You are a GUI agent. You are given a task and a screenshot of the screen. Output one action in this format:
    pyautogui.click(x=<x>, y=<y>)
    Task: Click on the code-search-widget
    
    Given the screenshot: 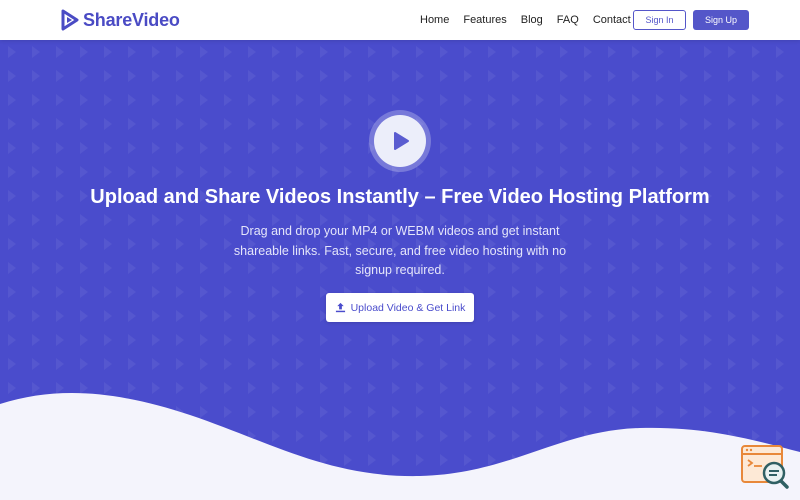 What is the action you would take?
    pyautogui.click(x=765, y=467)
    